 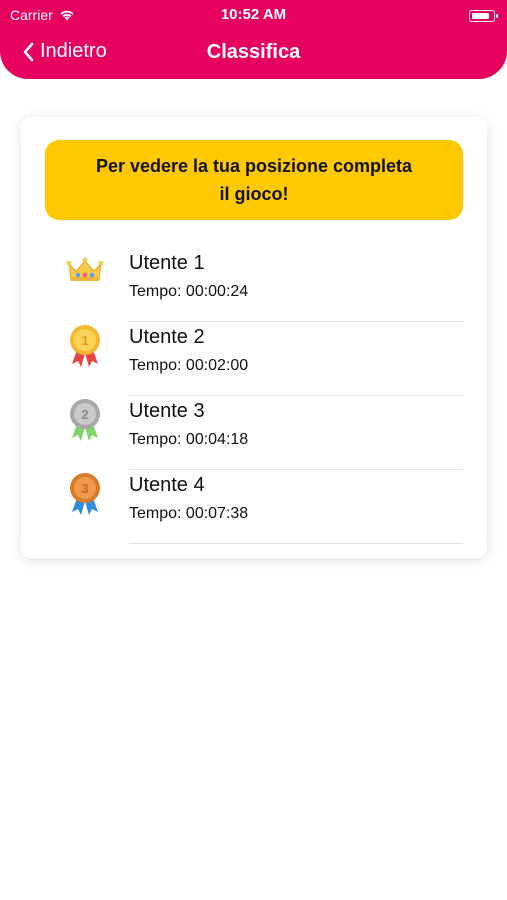 What do you see at coordinates (167, 263) in the screenshot?
I see `user-name: Utente 1` at bounding box center [167, 263].